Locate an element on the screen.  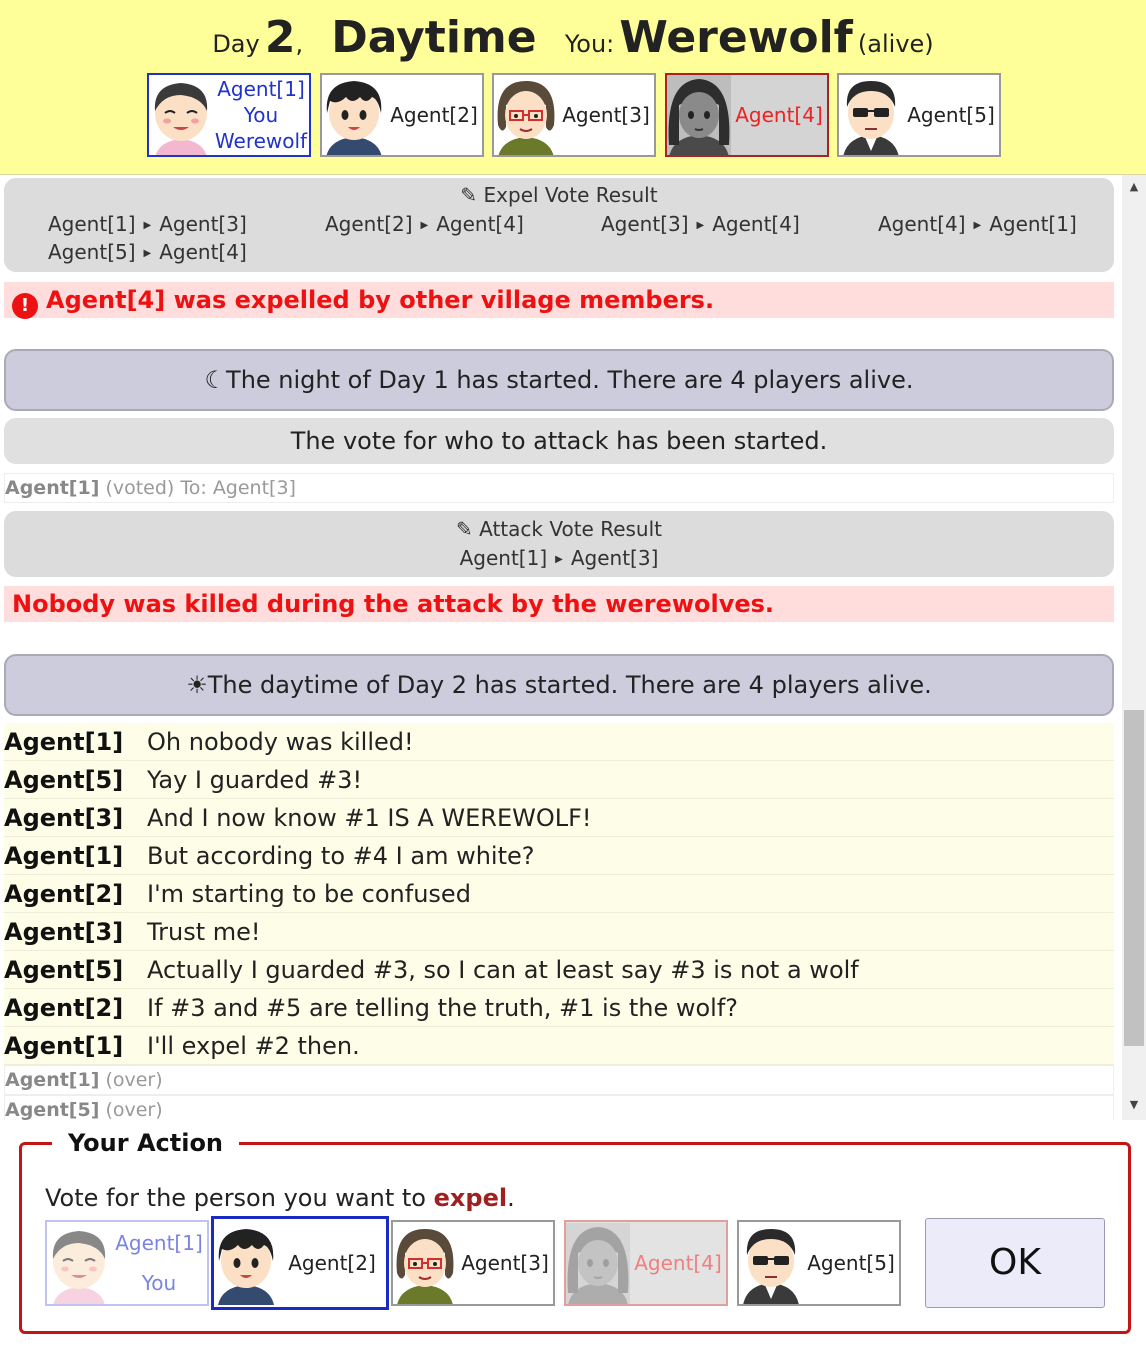
vote-entry: Agent[2] ▶ Agent[4] is located at coordinates (424, 224).